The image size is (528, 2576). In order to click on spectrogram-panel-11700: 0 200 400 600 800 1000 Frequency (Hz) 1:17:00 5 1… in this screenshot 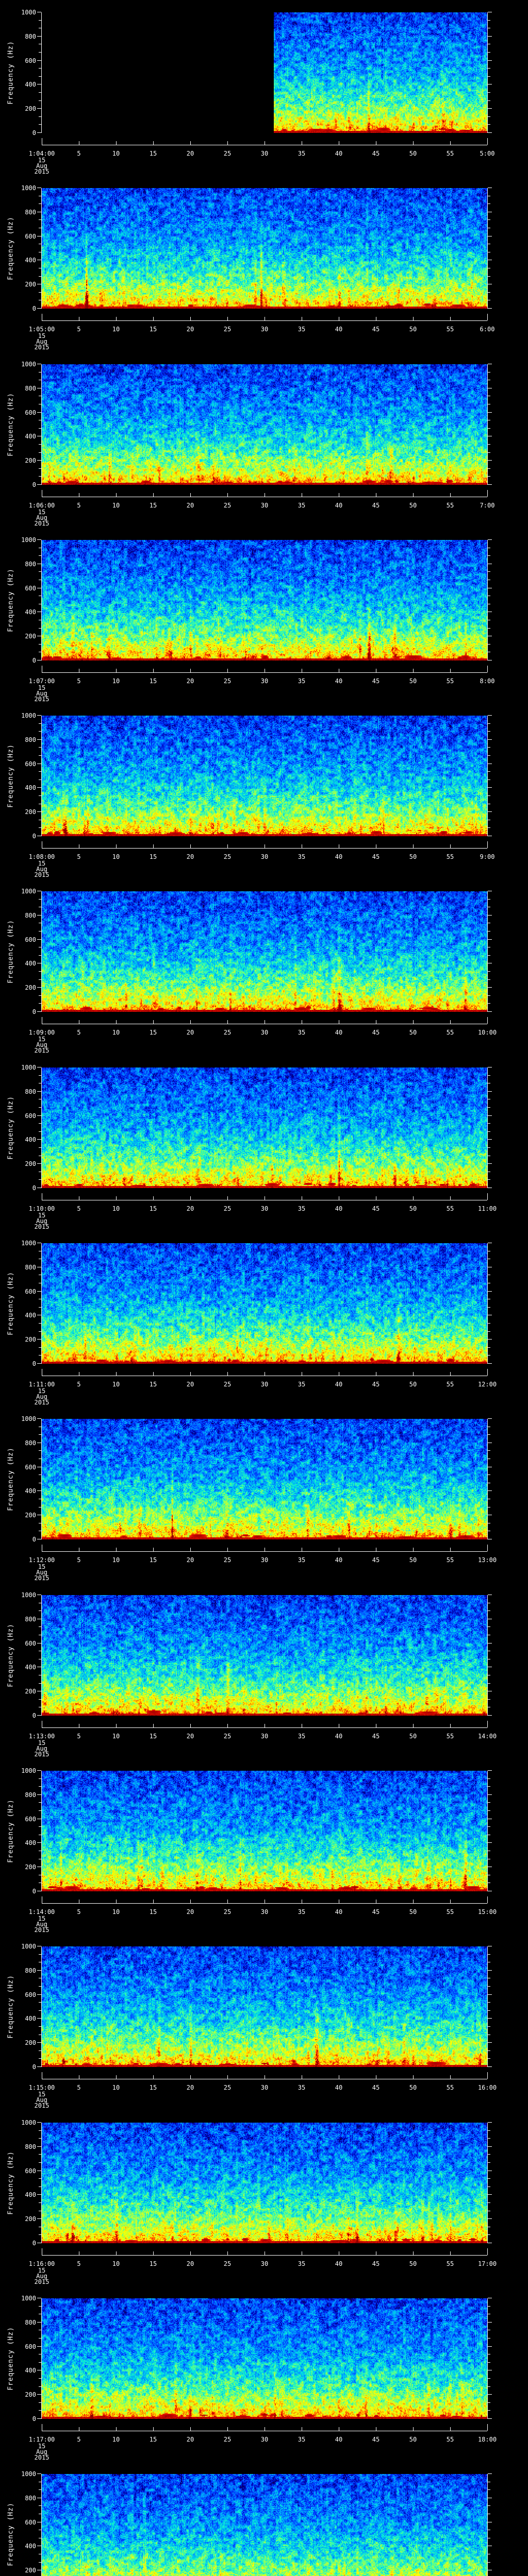, I will do `click(264, 2374)`.